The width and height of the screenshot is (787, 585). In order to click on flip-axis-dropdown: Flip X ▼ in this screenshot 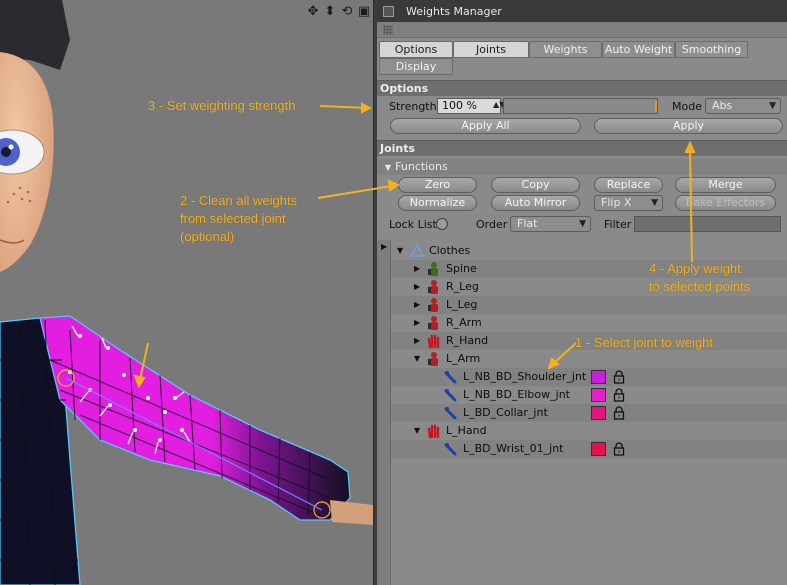, I will do `click(628, 203)`.